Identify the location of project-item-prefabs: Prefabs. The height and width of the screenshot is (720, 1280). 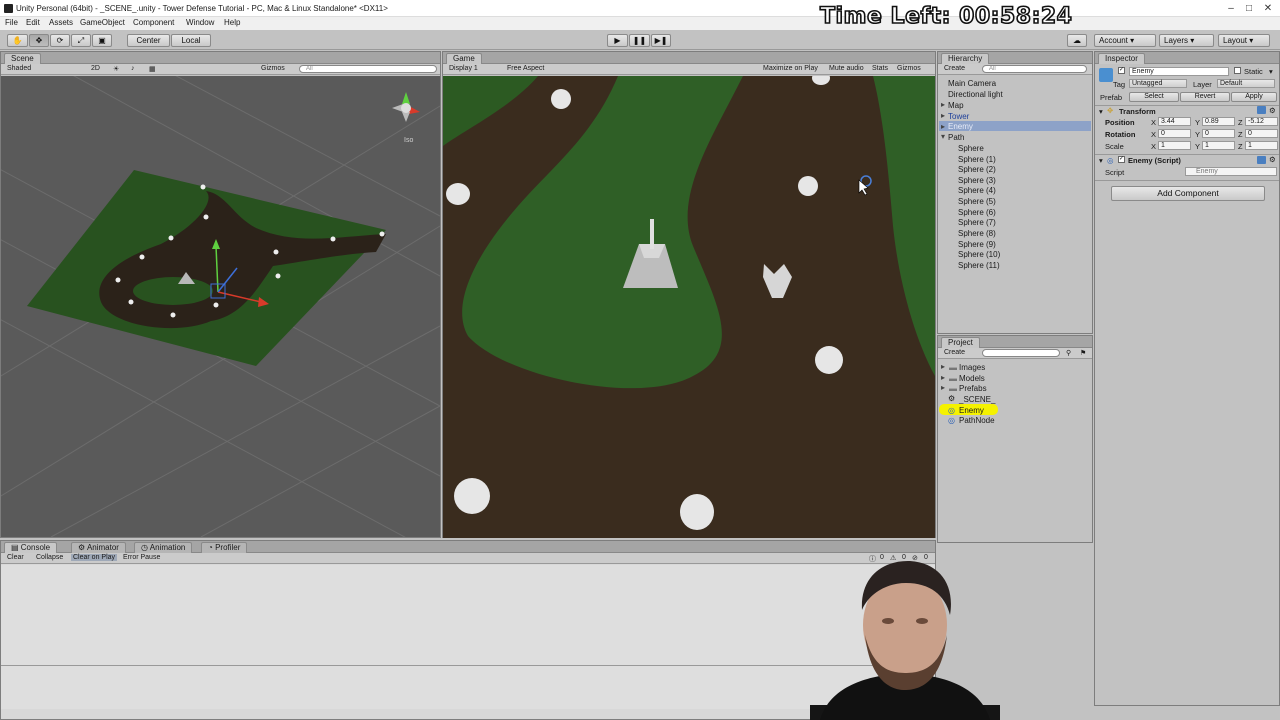
(973, 388).